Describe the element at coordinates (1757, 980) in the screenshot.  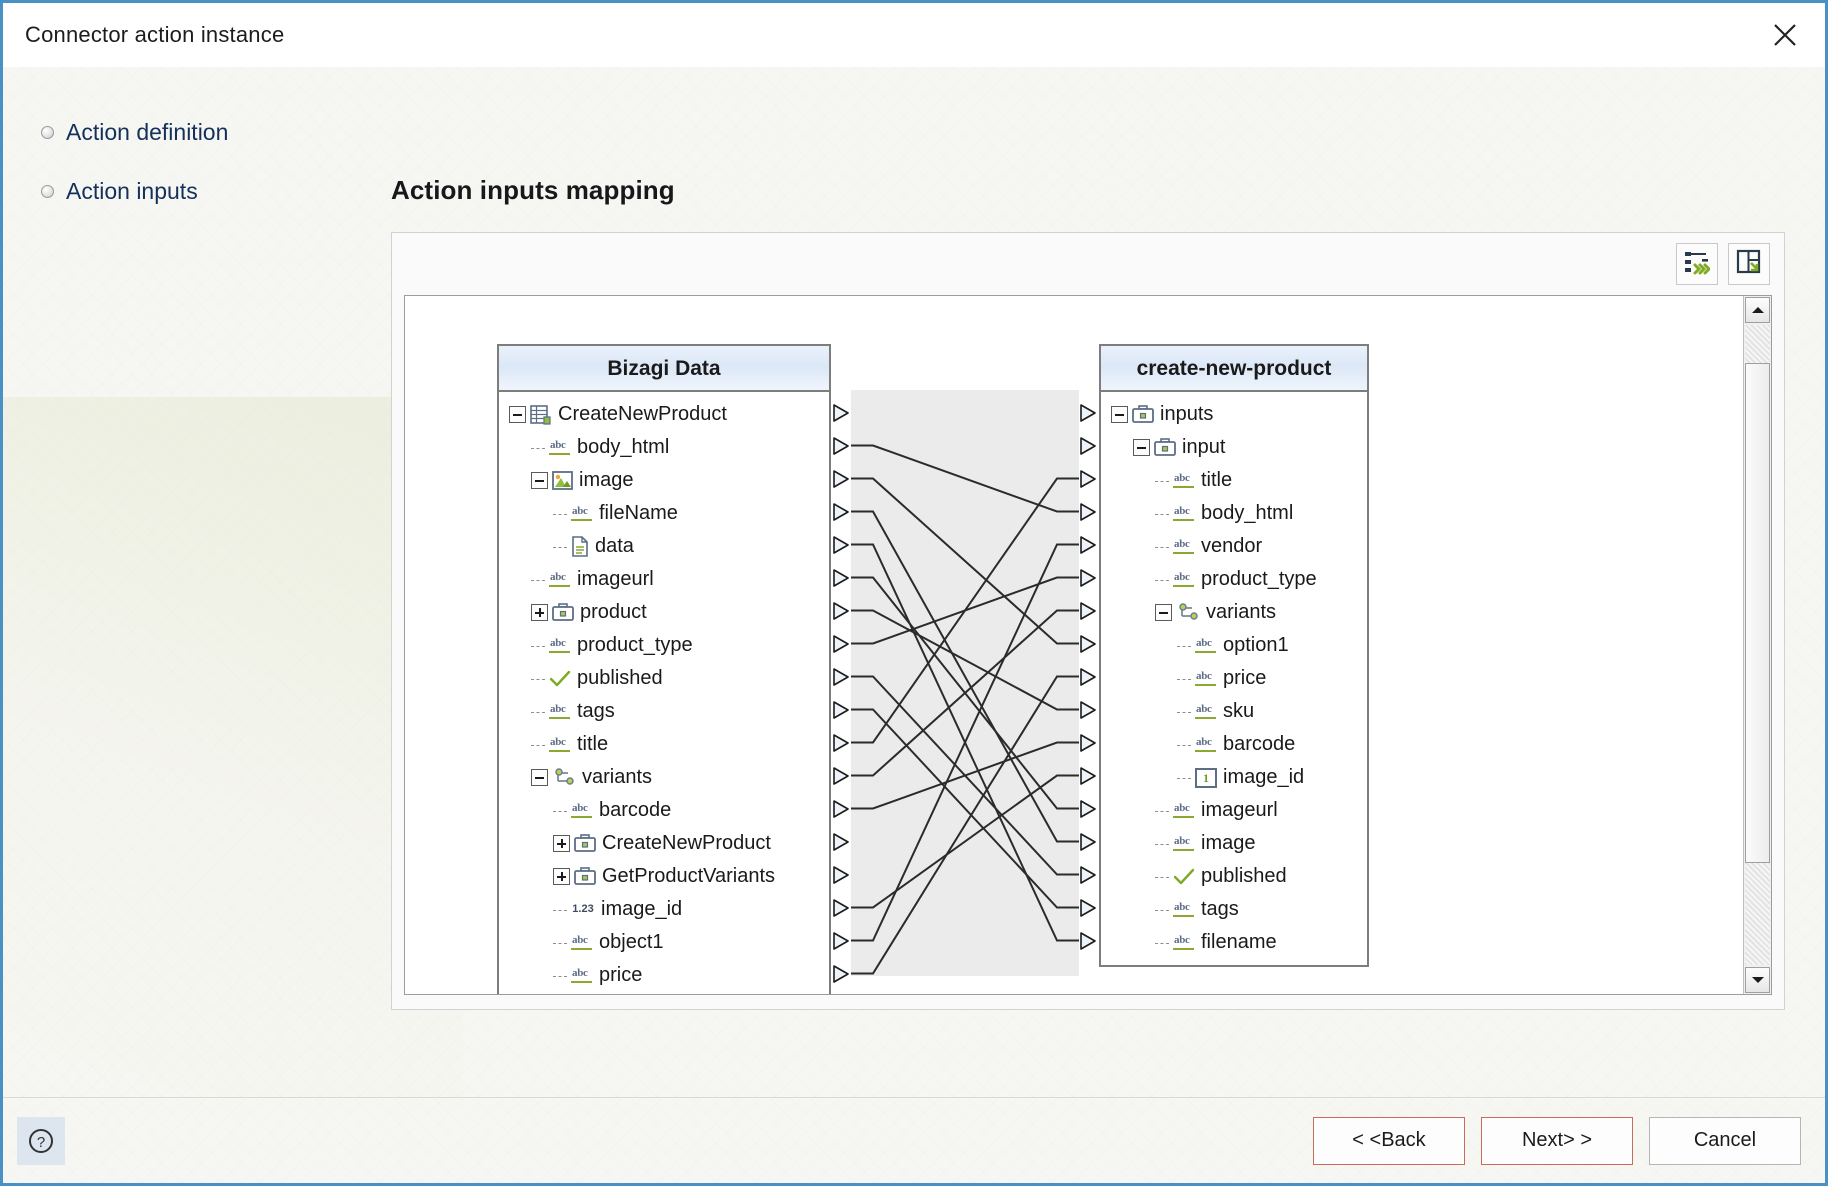
I see `scroll-down-icon` at that location.